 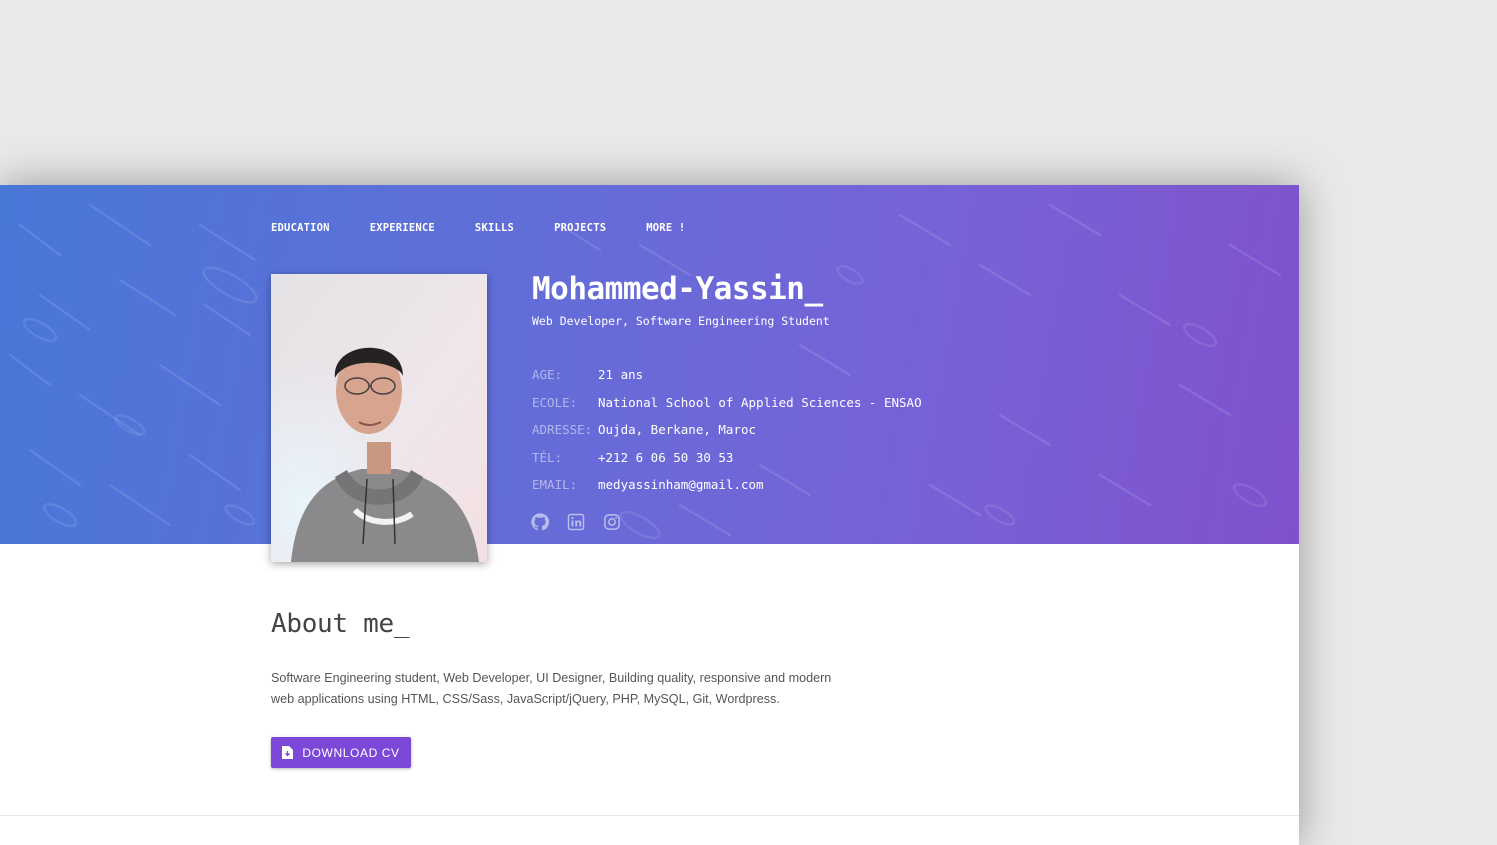 I want to click on download-cv-button: DOWNLOAD CV, so click(x=341, y=752).